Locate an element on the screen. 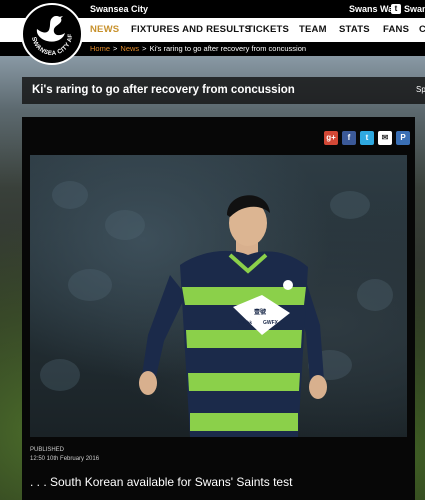 The height and width of the screenshot is (500, 425). nav-stats: STATS is located at coordinates (354, 29).